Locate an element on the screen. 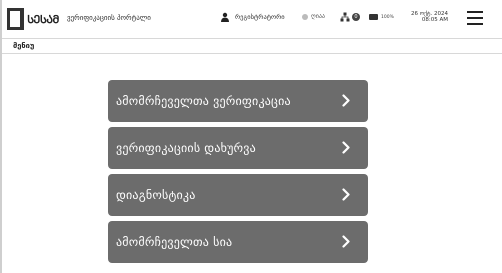 This screenshot has height=273, width=502. diagnostics-button: დიაგნოსტიკა is located at coordinates (238, 195).